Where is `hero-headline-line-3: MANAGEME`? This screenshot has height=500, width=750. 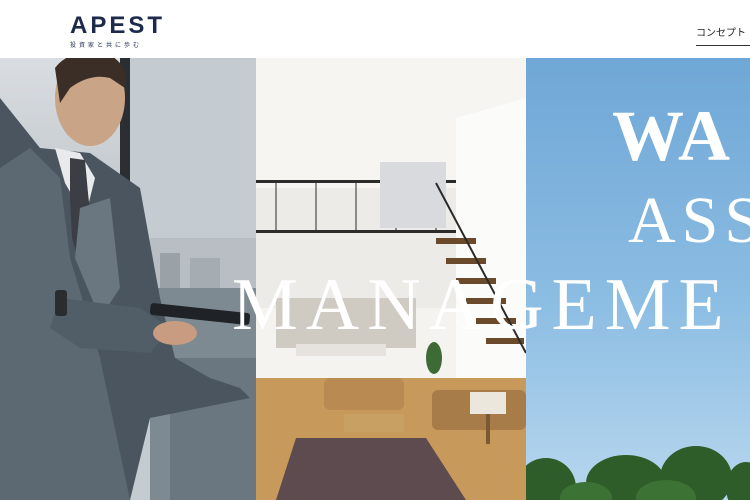 hero-headline-line-3: MANAGEME is located at coordinates (482, 305).